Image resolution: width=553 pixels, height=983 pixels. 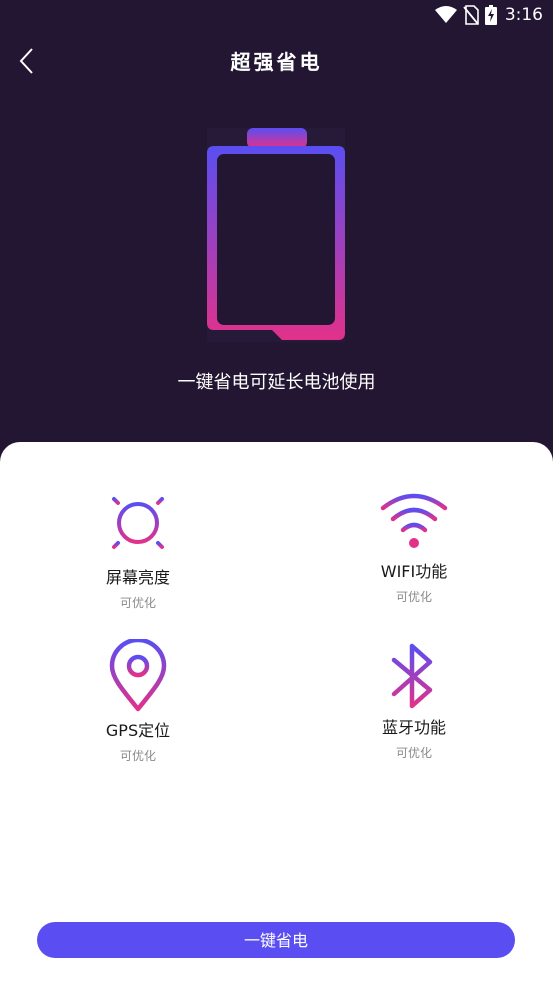 I want to click on hero-subtitle: 一键省电可延长电池使用, so click(x=276, y=382).